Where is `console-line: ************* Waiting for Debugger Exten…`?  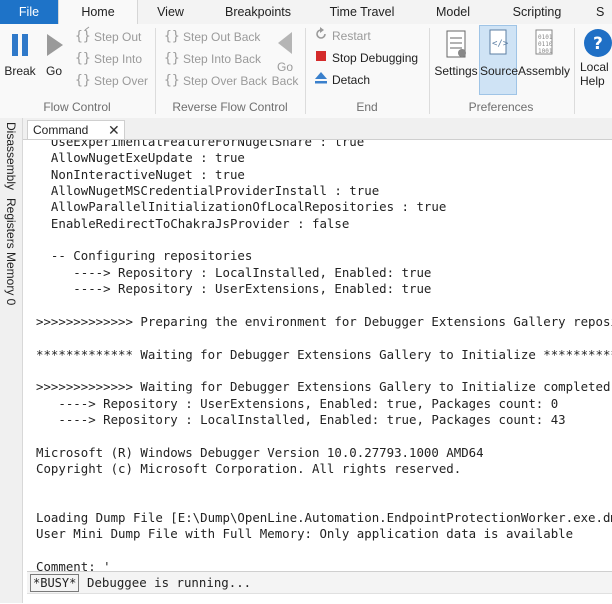 console-line: ************* Waiting for Debugger Exten… is located at coordinates (324, 354).